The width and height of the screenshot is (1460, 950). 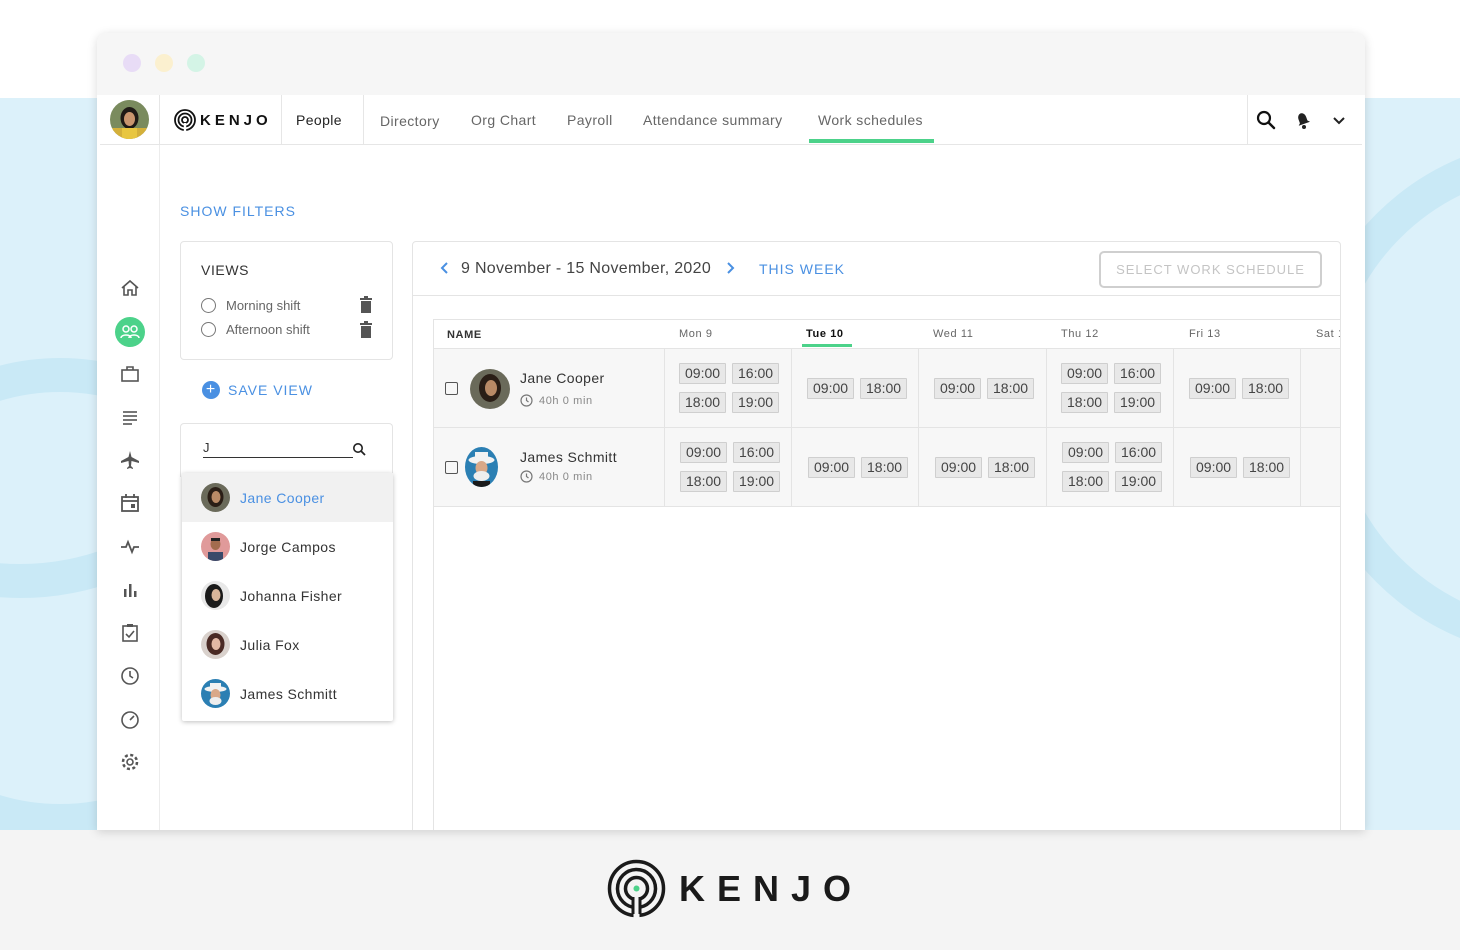 What do you see at coordinates (490, 389) in the screenshot?
I see `avatar` at bounding box center [490, 389].